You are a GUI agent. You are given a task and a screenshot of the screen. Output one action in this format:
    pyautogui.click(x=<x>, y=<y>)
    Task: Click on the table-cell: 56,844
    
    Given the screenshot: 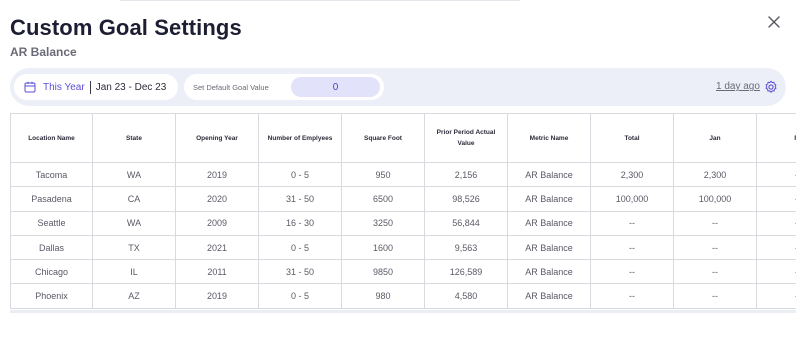 What is the action you would take?
    pyautogui.click(x=466, y=223)
    